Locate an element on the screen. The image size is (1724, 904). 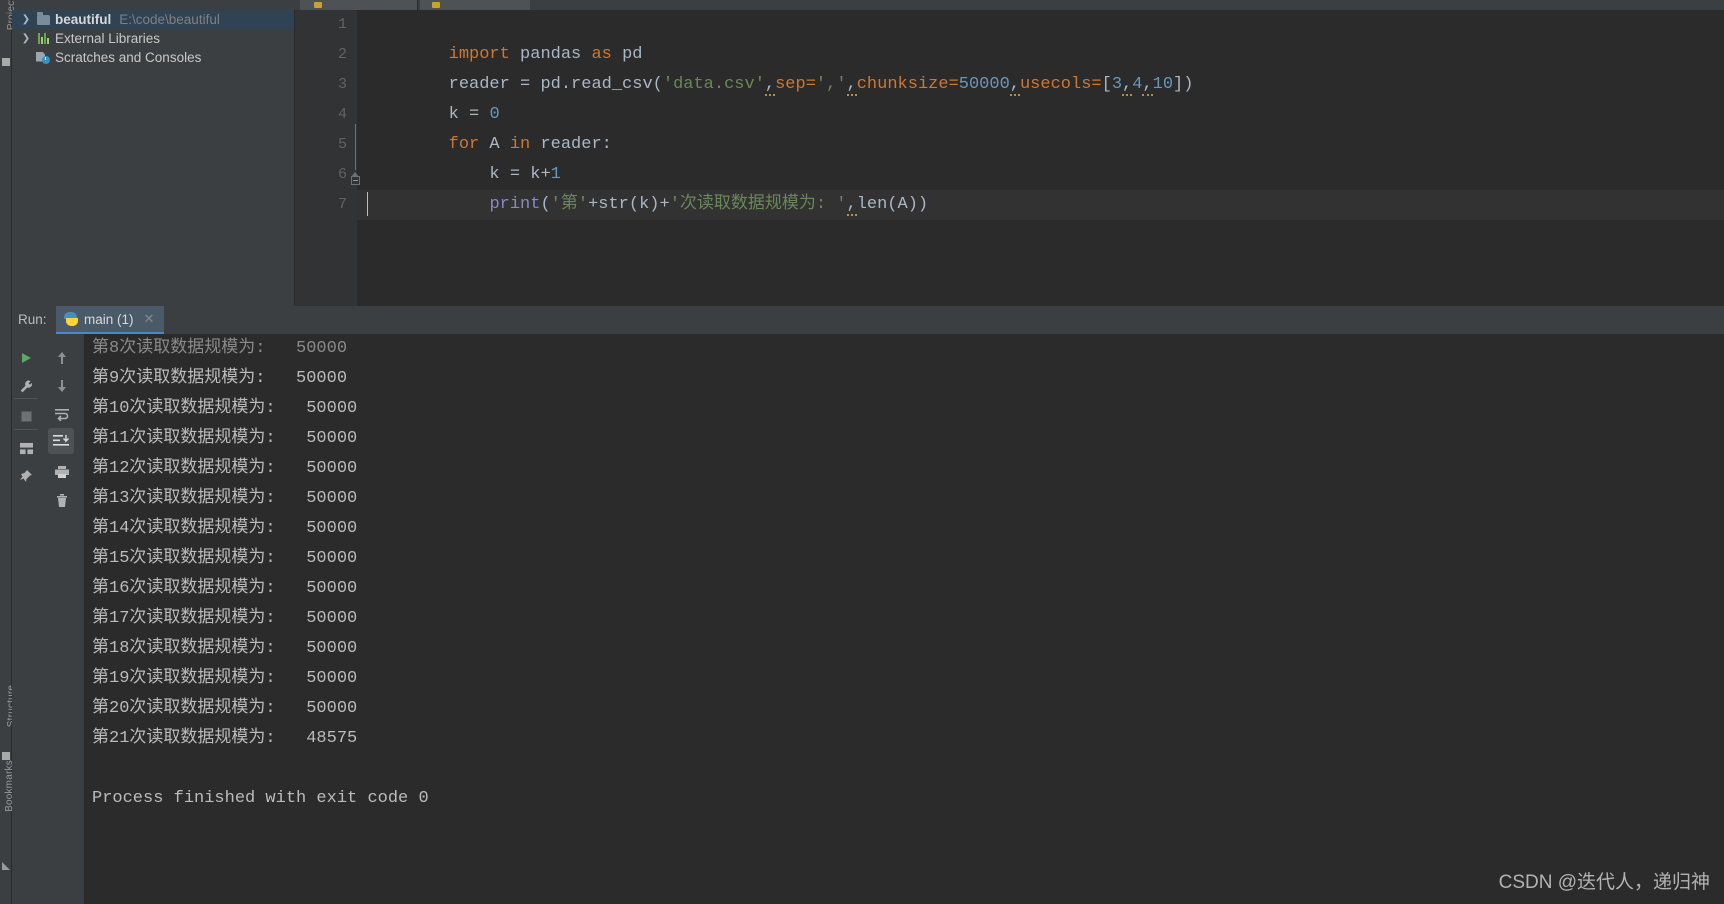
console-line: 第12次读取数据规模为: 50000 is located at coordinates (225, 468).